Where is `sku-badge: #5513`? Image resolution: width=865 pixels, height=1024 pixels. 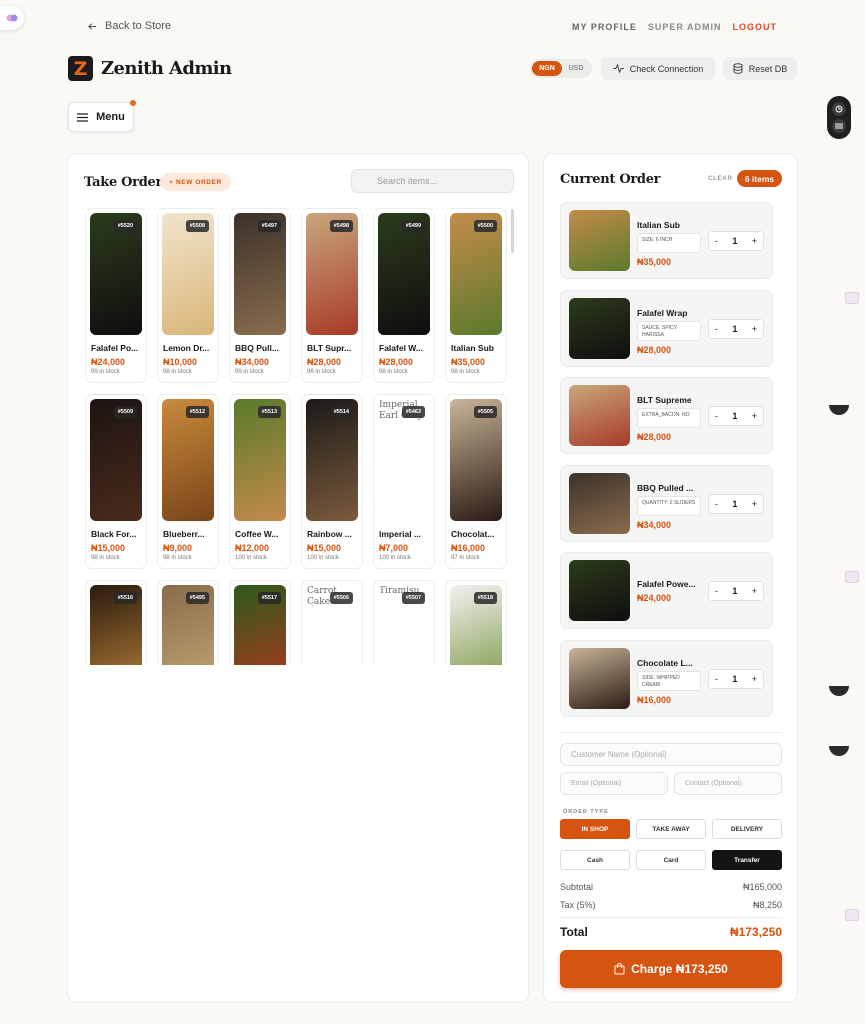 sku-badge: #5513 is located at coordinates (269, 412).